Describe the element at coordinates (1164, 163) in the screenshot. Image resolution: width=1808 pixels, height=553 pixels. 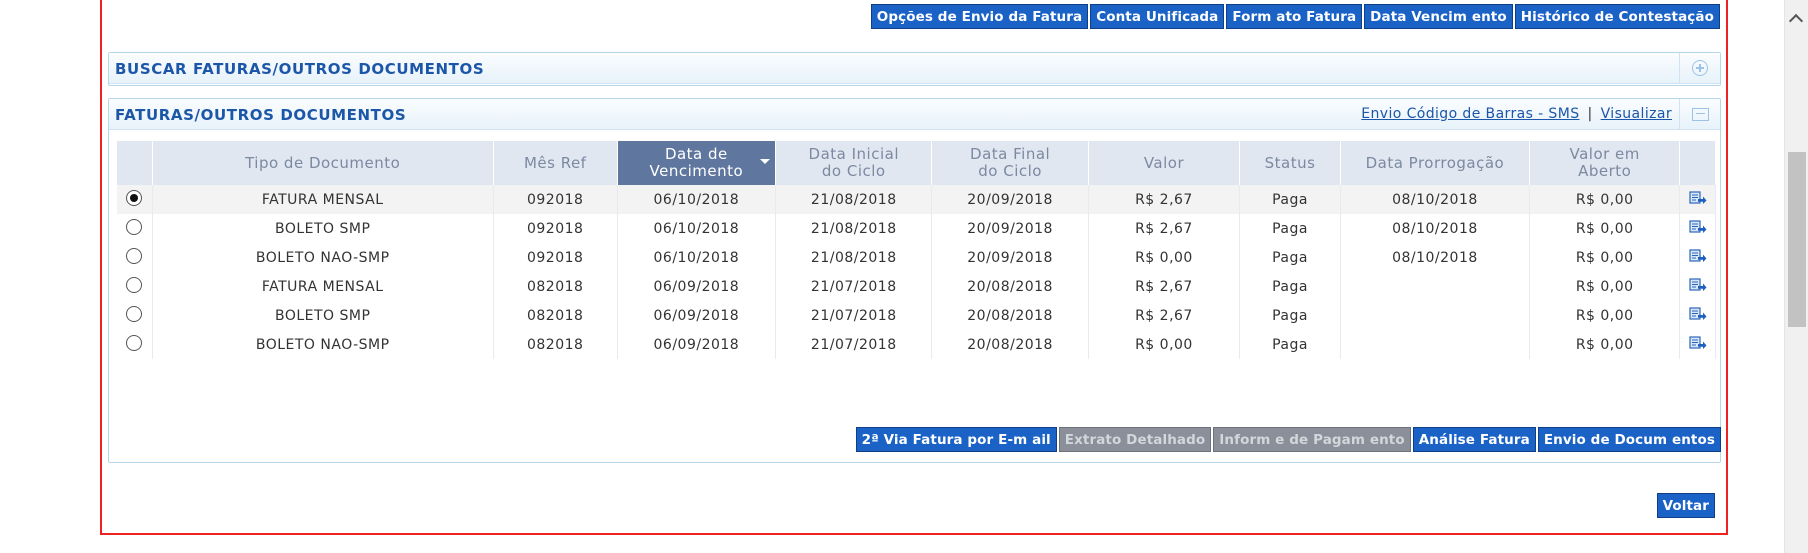
I see `column-header-valor: Valor` at that location.